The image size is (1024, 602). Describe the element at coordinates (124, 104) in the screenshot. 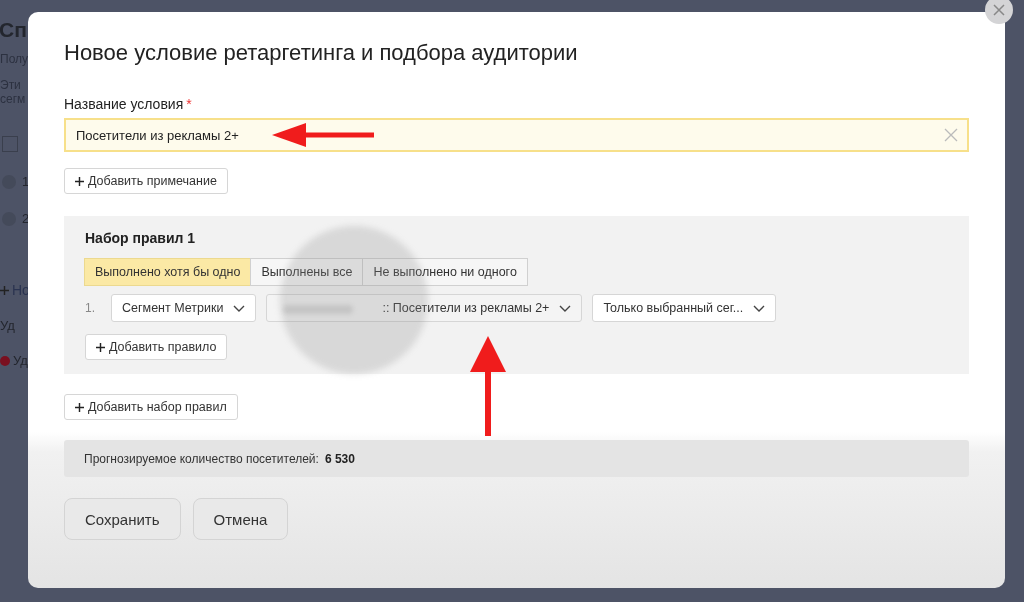

I see `field-label: Название условия` at that location.